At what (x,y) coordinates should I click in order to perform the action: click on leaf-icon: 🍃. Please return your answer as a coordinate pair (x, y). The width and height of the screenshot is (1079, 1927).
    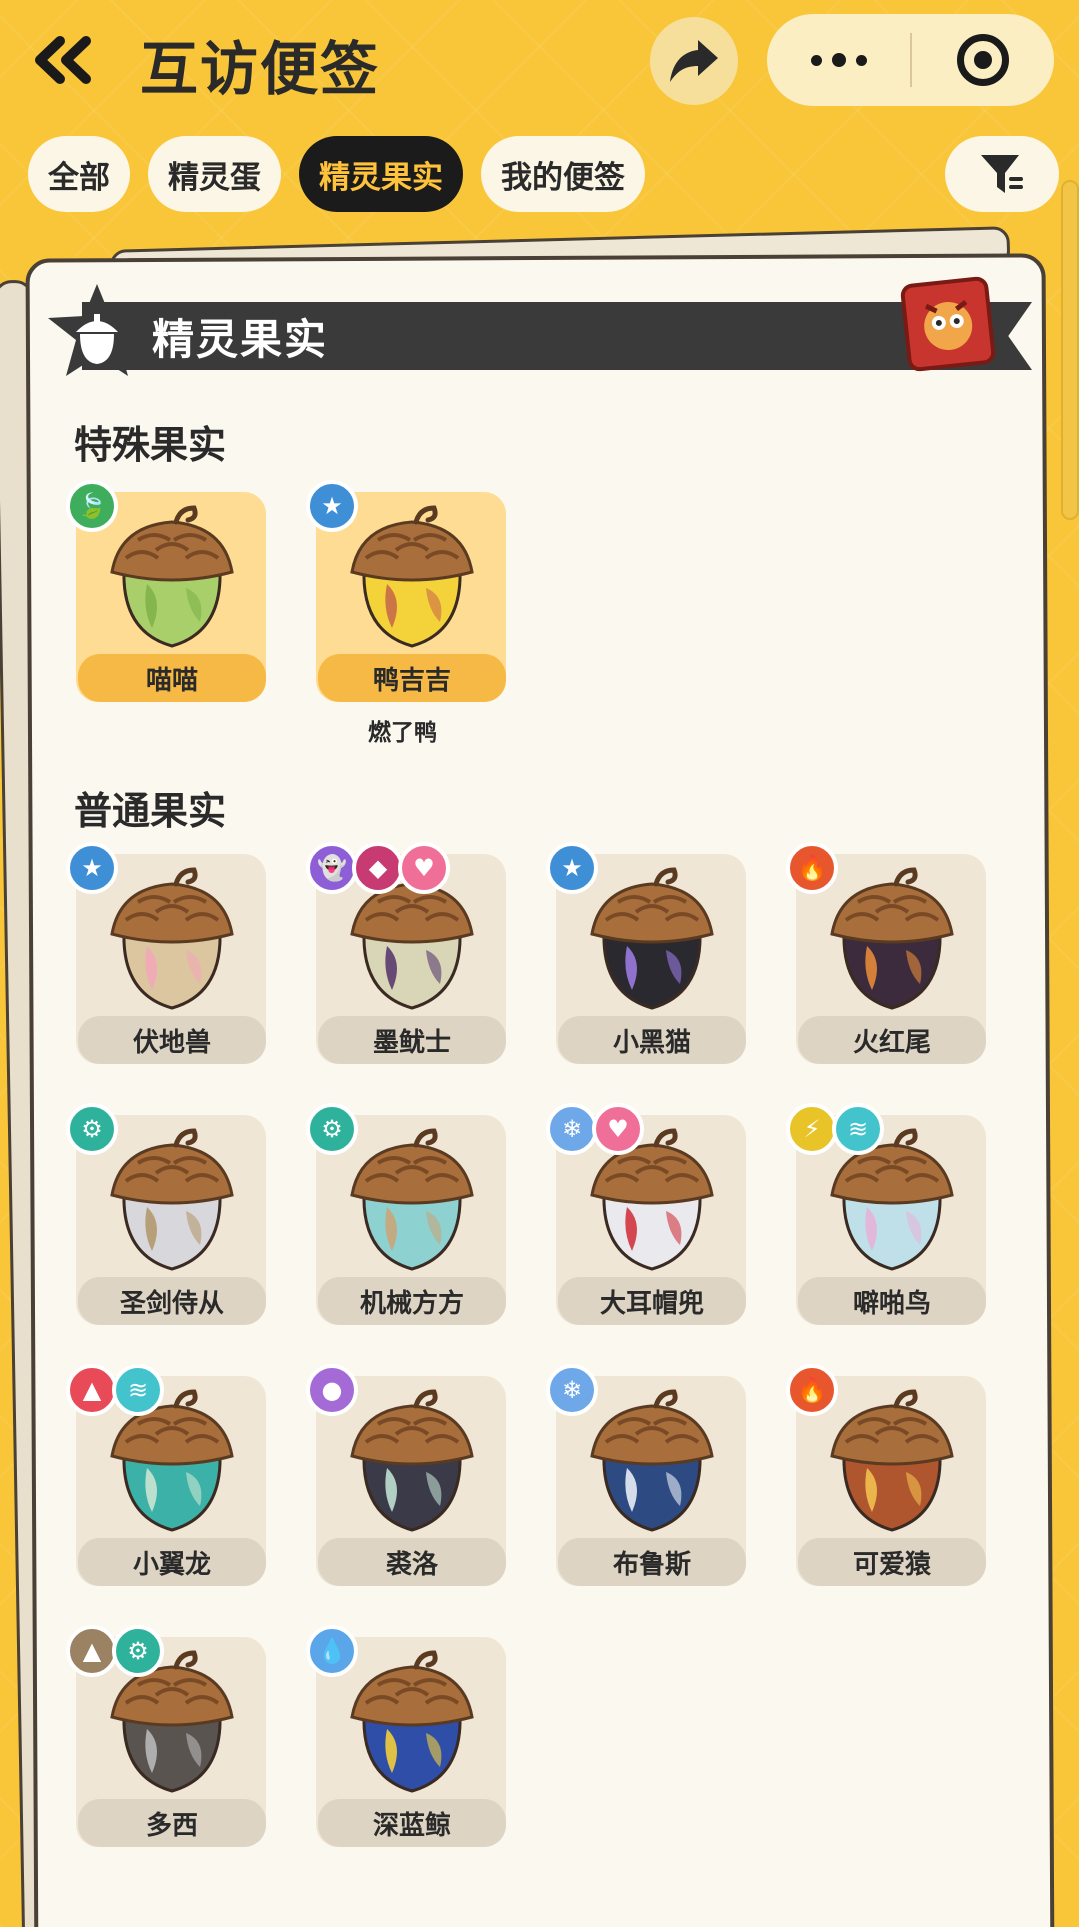
    Looking at the image, I should click on (92, 506).